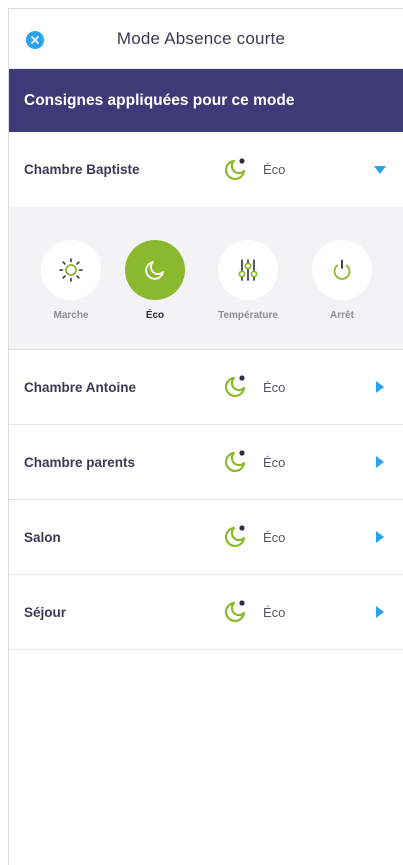 The image size is (403, 865). What do you see at coordinates (80, 387) in the screenshot?
I see `room-name: Chambre Antoine` at bounding box center [80, 387].